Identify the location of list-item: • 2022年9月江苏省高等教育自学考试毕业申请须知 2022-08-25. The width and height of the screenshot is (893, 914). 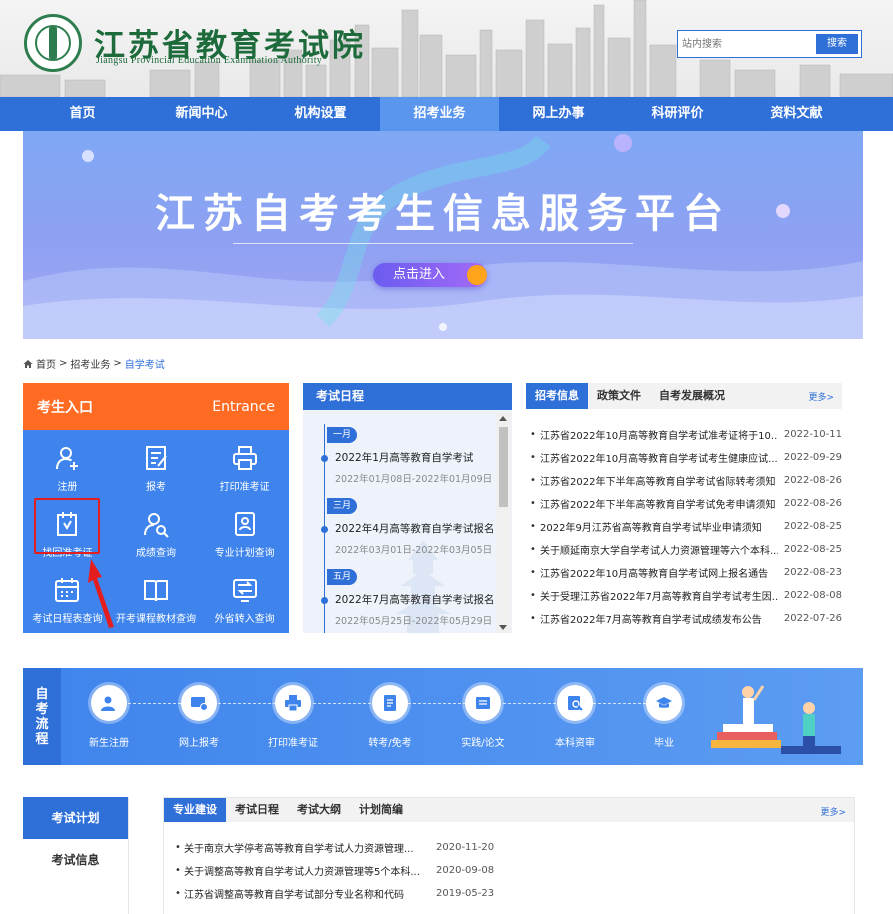
(684, 526).